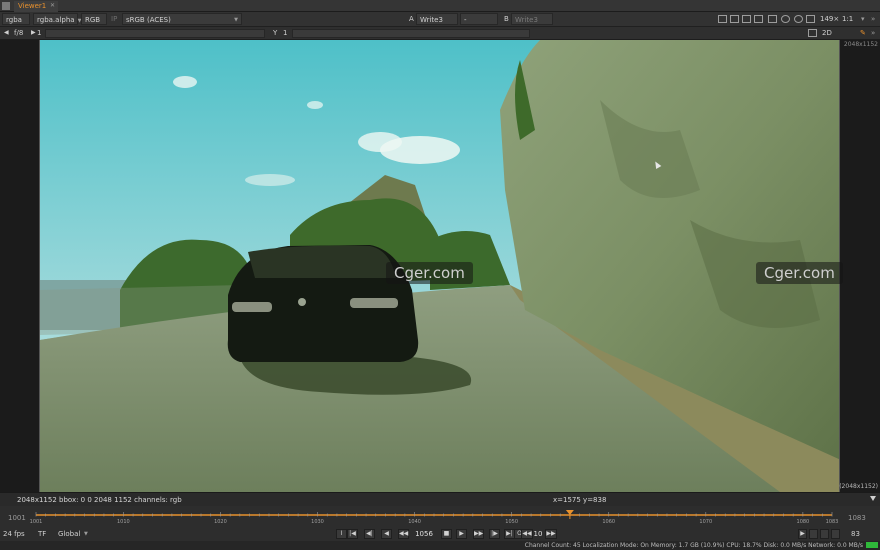 Image resolution: width=880 pixels, height=550 pixels. I want to click on gamma-field: 1, so click(285, 33).